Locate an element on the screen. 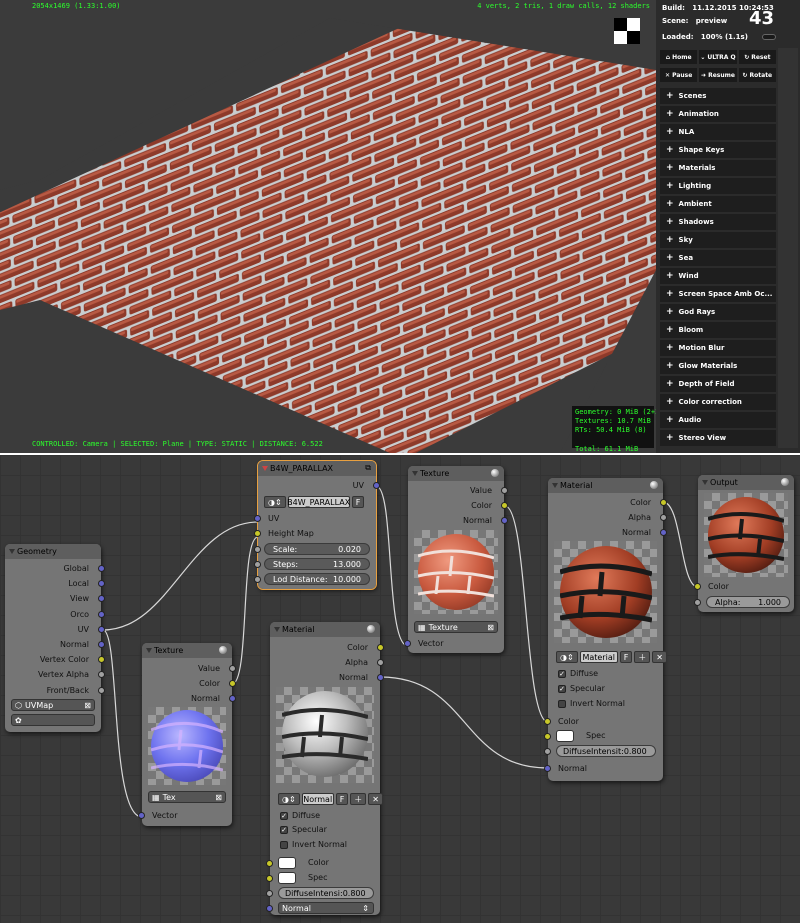  quality-button: ⌄ ULTRA Q is located at coordinates (718, 57).